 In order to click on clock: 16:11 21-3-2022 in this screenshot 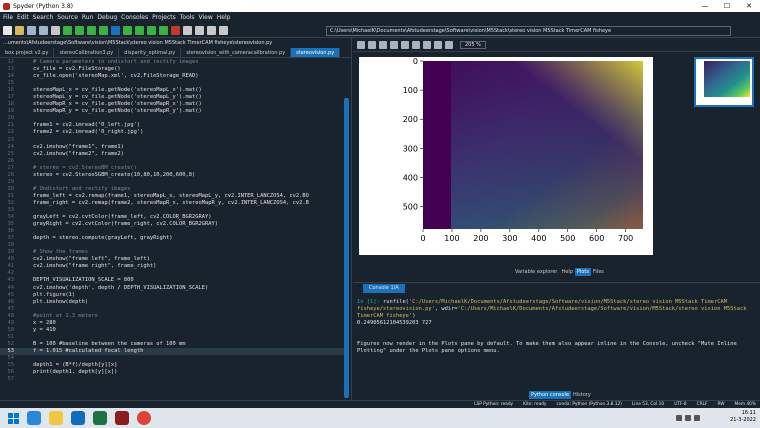, I will do `click(743, 417)`.